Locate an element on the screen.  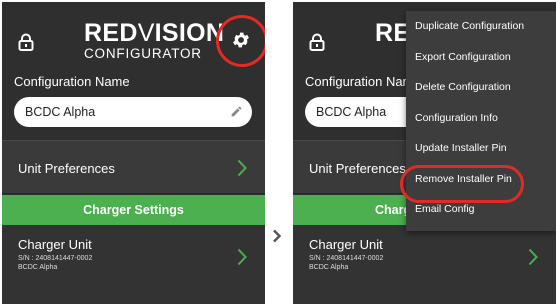
app-logo: REDVISION CONFIGURATOR is located at coordinates (154, 41).